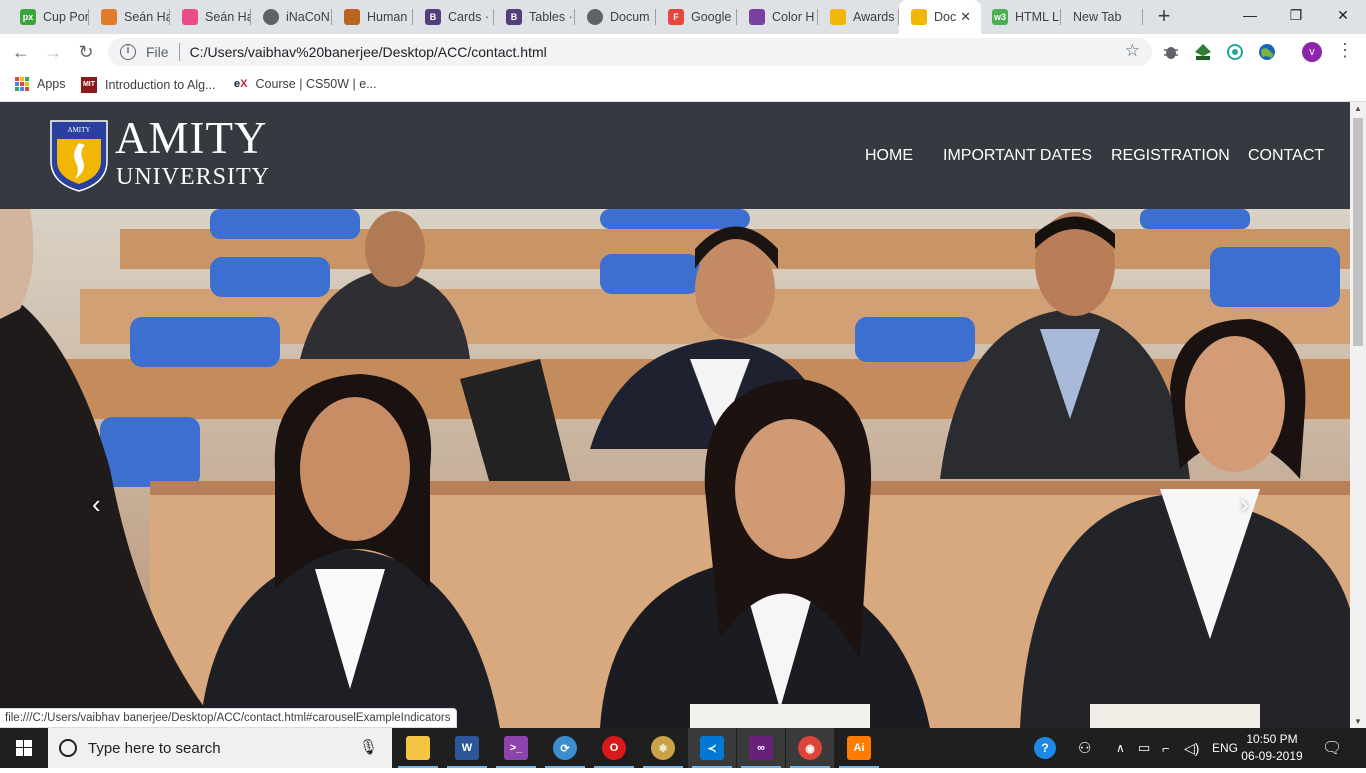 This screenshot has height=773, width=1366. What do you see at coordinates (1286, 156) in the screenshot?
I see `nav-contact: CONTACT` at bounding box center [1286, 156].